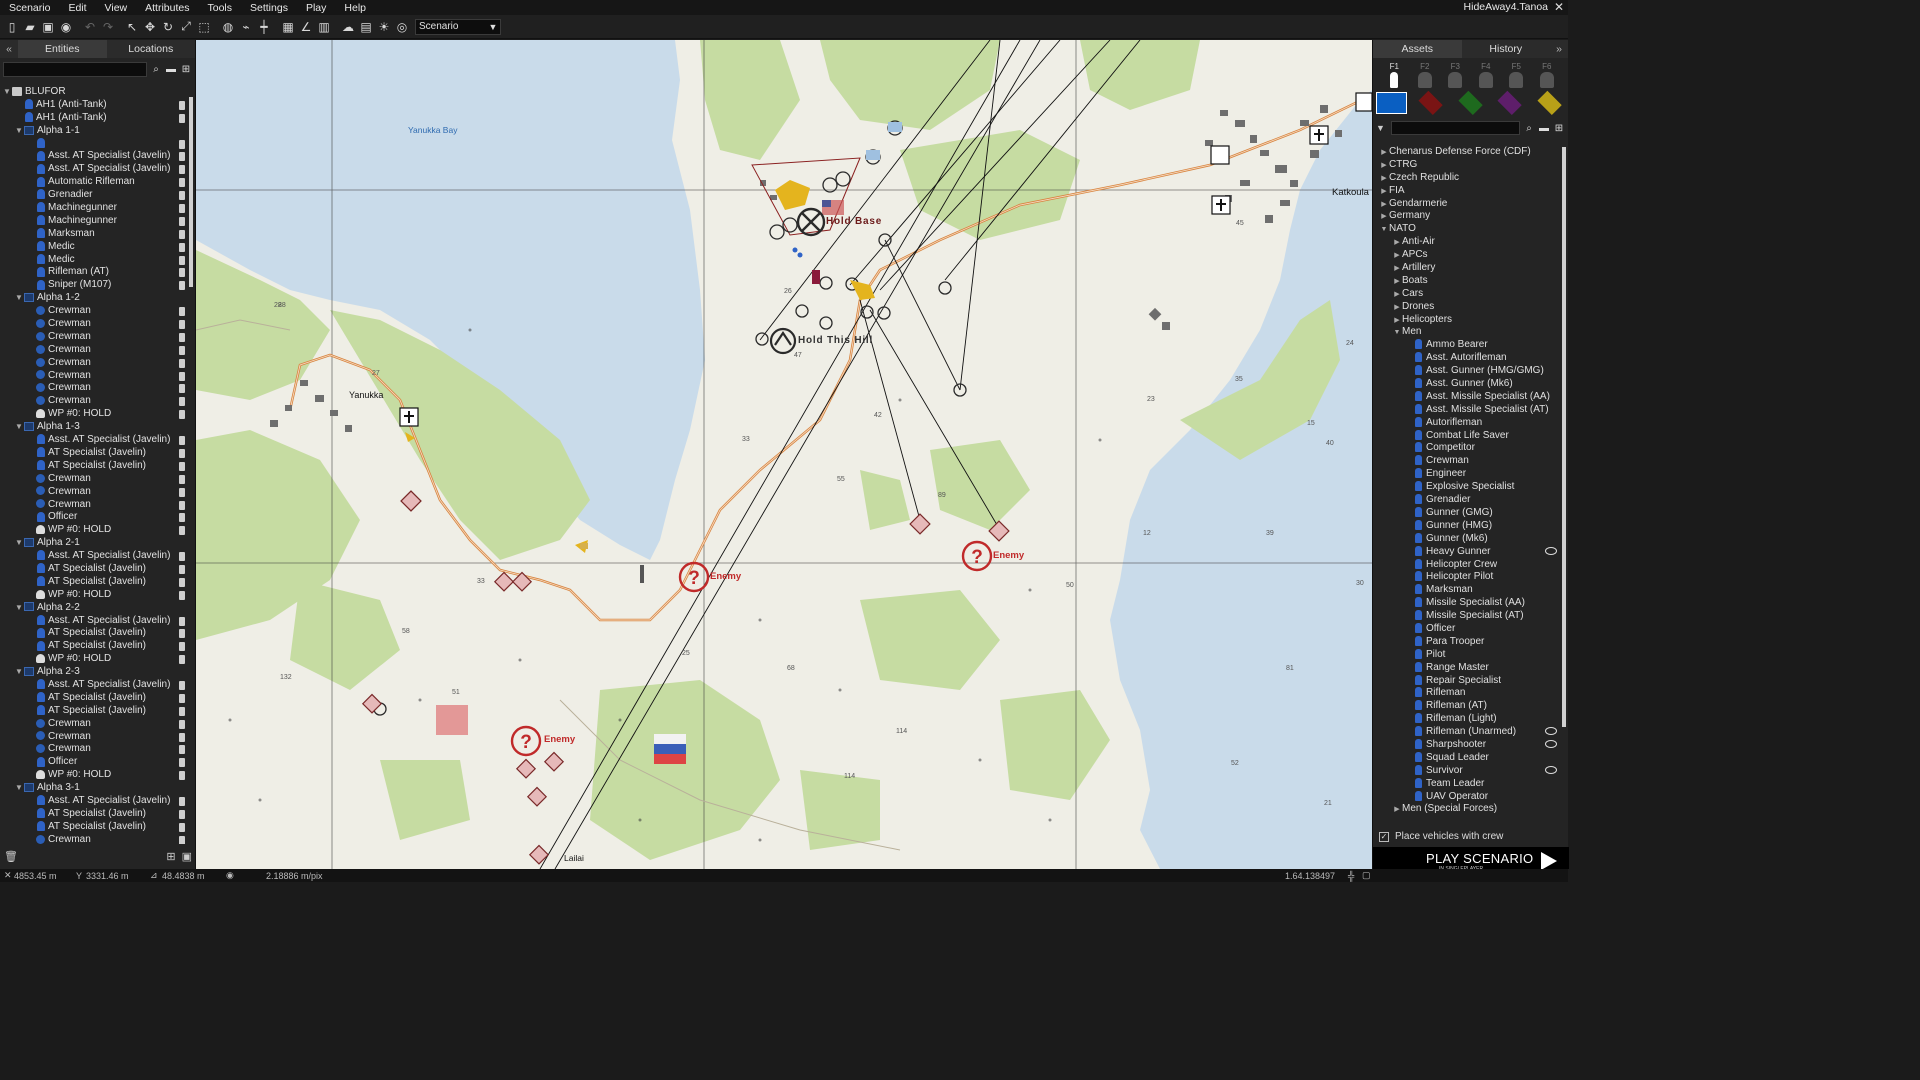 Image resolution: width=1920 pixels, height=1080 pixels. What do you see at coordinates (187, 856) in the screenshot?
I see `camera-icon: ▣` at bounding box center [187, 856].